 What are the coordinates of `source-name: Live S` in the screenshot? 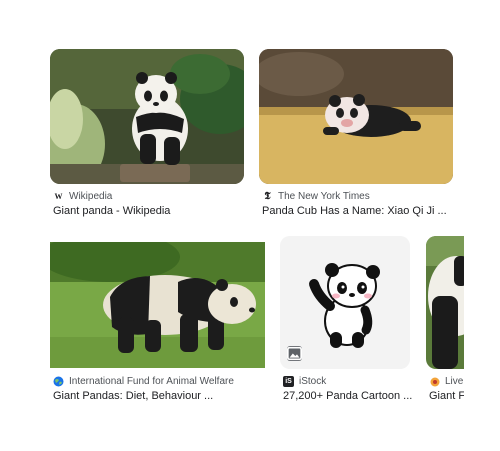 It's located at (454, 381).